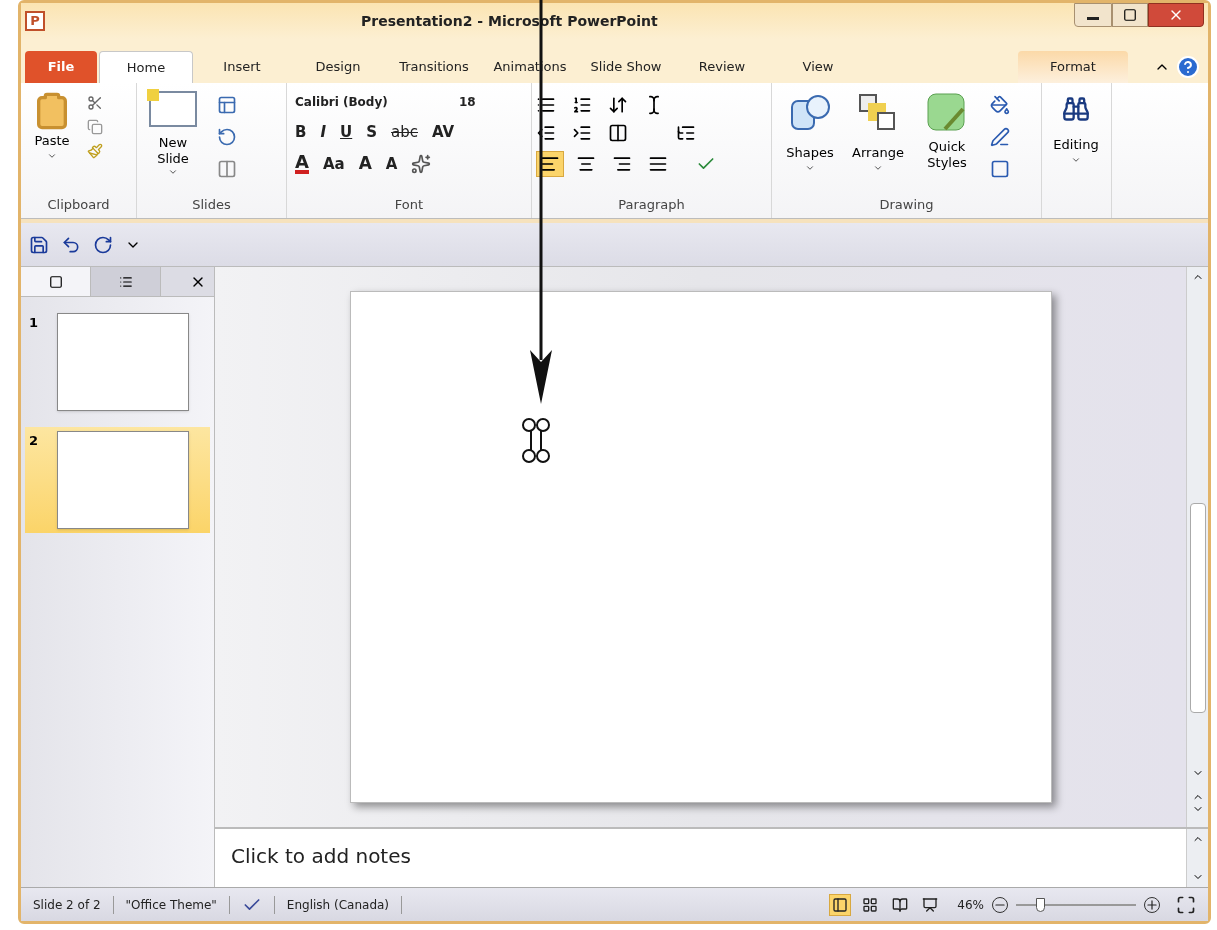 Image resolution: width=1217 pixels, height=930 pixels. Describe the element at coordinates (700, 858) in the screenshot. I see `notes-field: Click to add notes` at that location.